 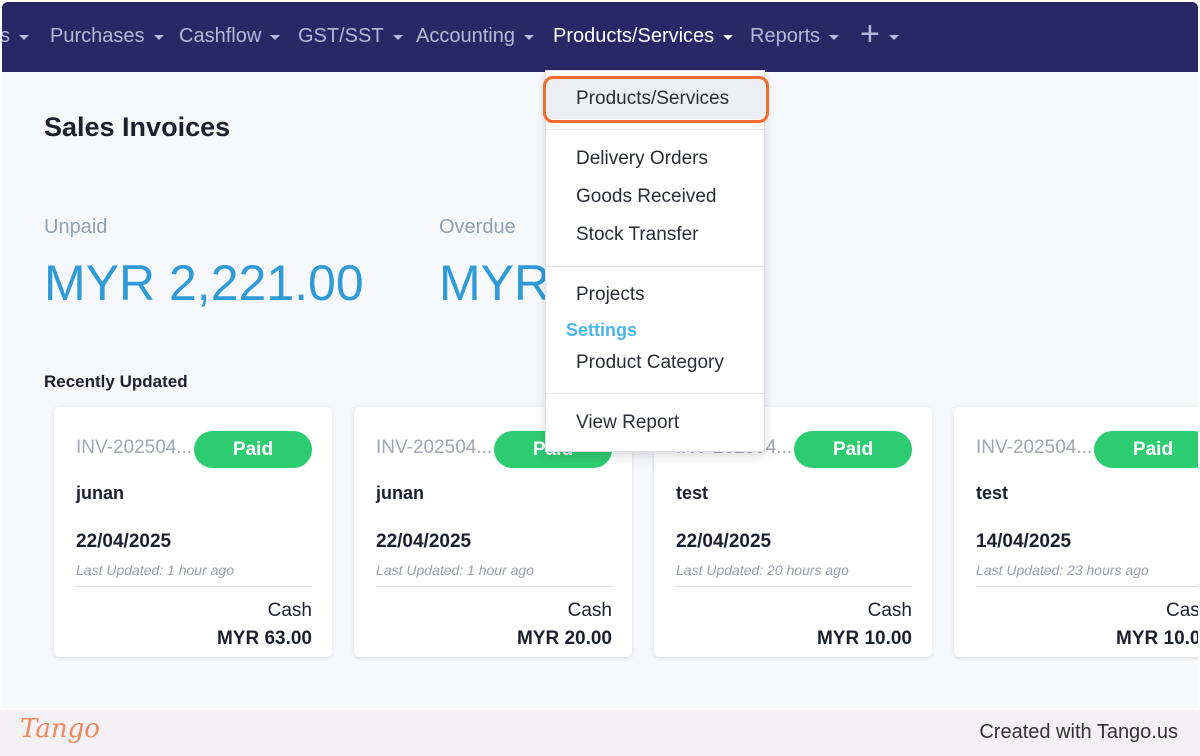 I want to click on nav-label: Purchases, so click(x=97, y=35).